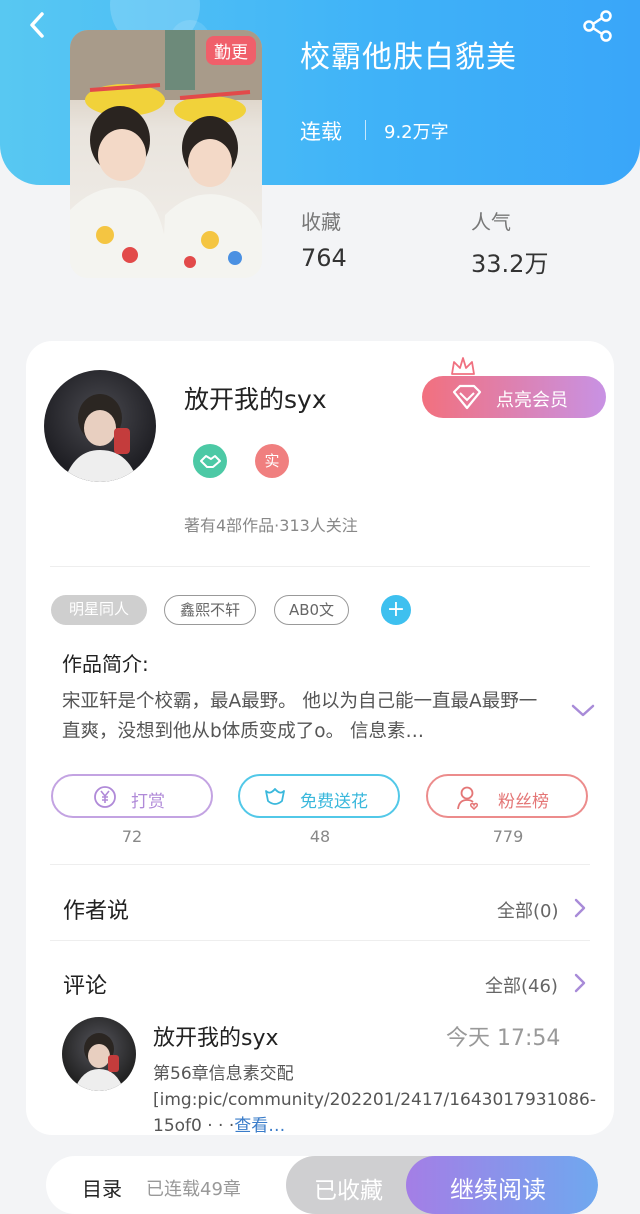 This screenshot has width=640, height=1214. What do you see at coordinates (320, 836) in the screenshot?
I see `flower-count: 48` at bounding box center [320, 836].